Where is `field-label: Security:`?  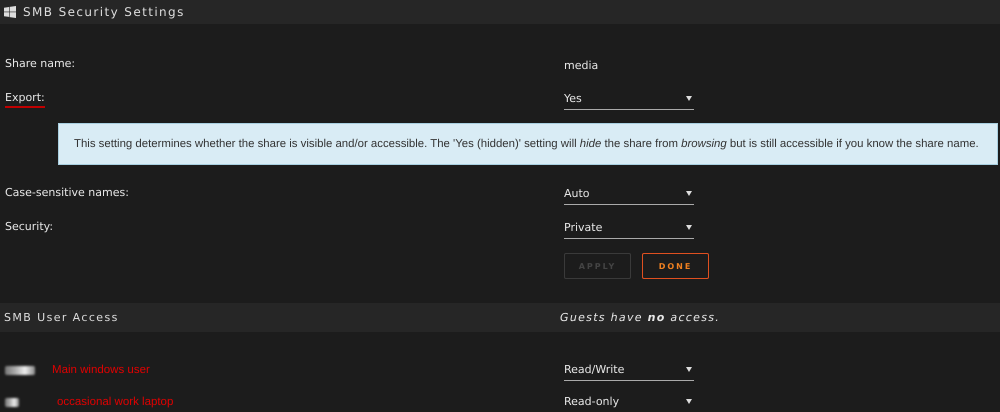 field-label: Security: is located at coordinates (29, 227).